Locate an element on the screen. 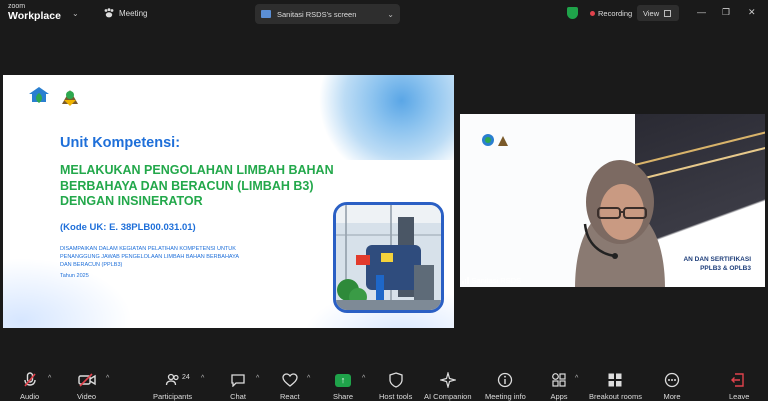  incinerator-illustration is located at coordinates (388, 257).